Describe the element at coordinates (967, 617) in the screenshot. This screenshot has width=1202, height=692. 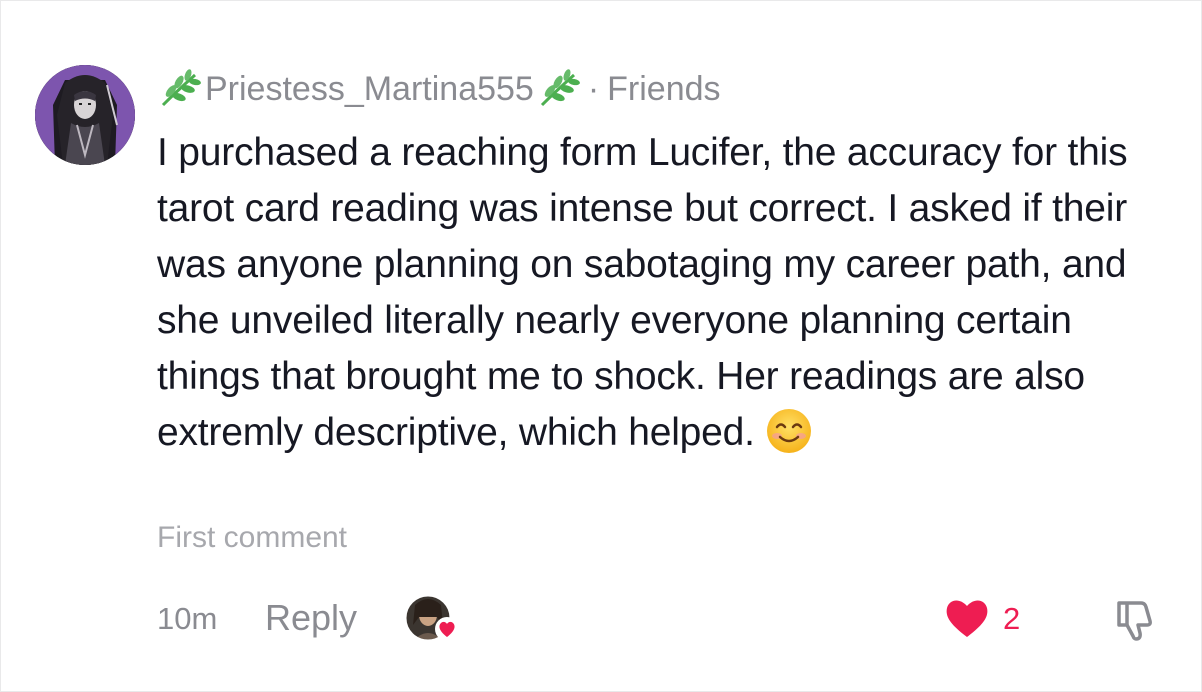
I see `like-heart-icon` at that location.